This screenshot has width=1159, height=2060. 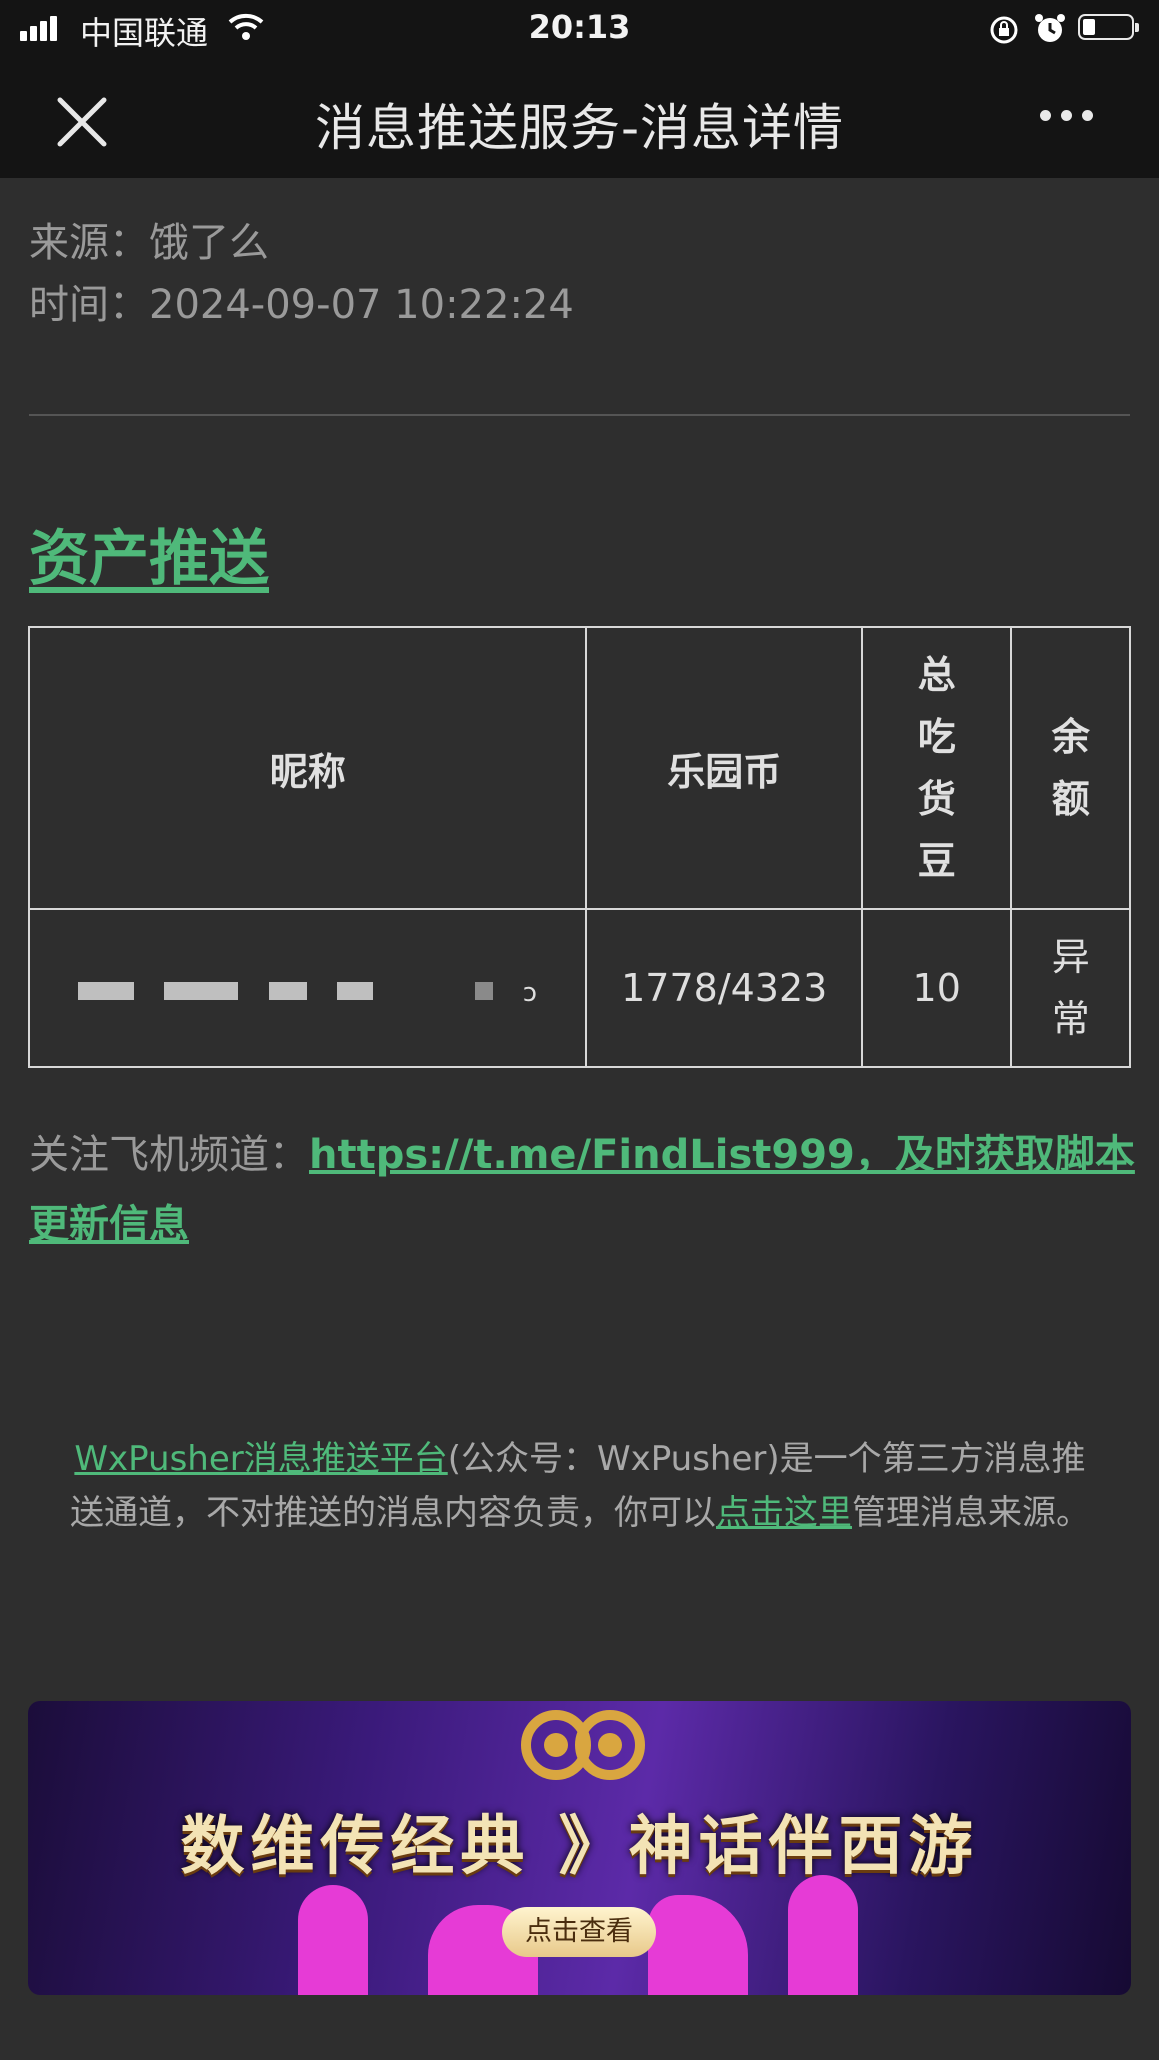 What do you see at coordinates (724, 988) in the screenshot?
I see `cell-coins: 1778/4323` at bounding box center [724, 988].